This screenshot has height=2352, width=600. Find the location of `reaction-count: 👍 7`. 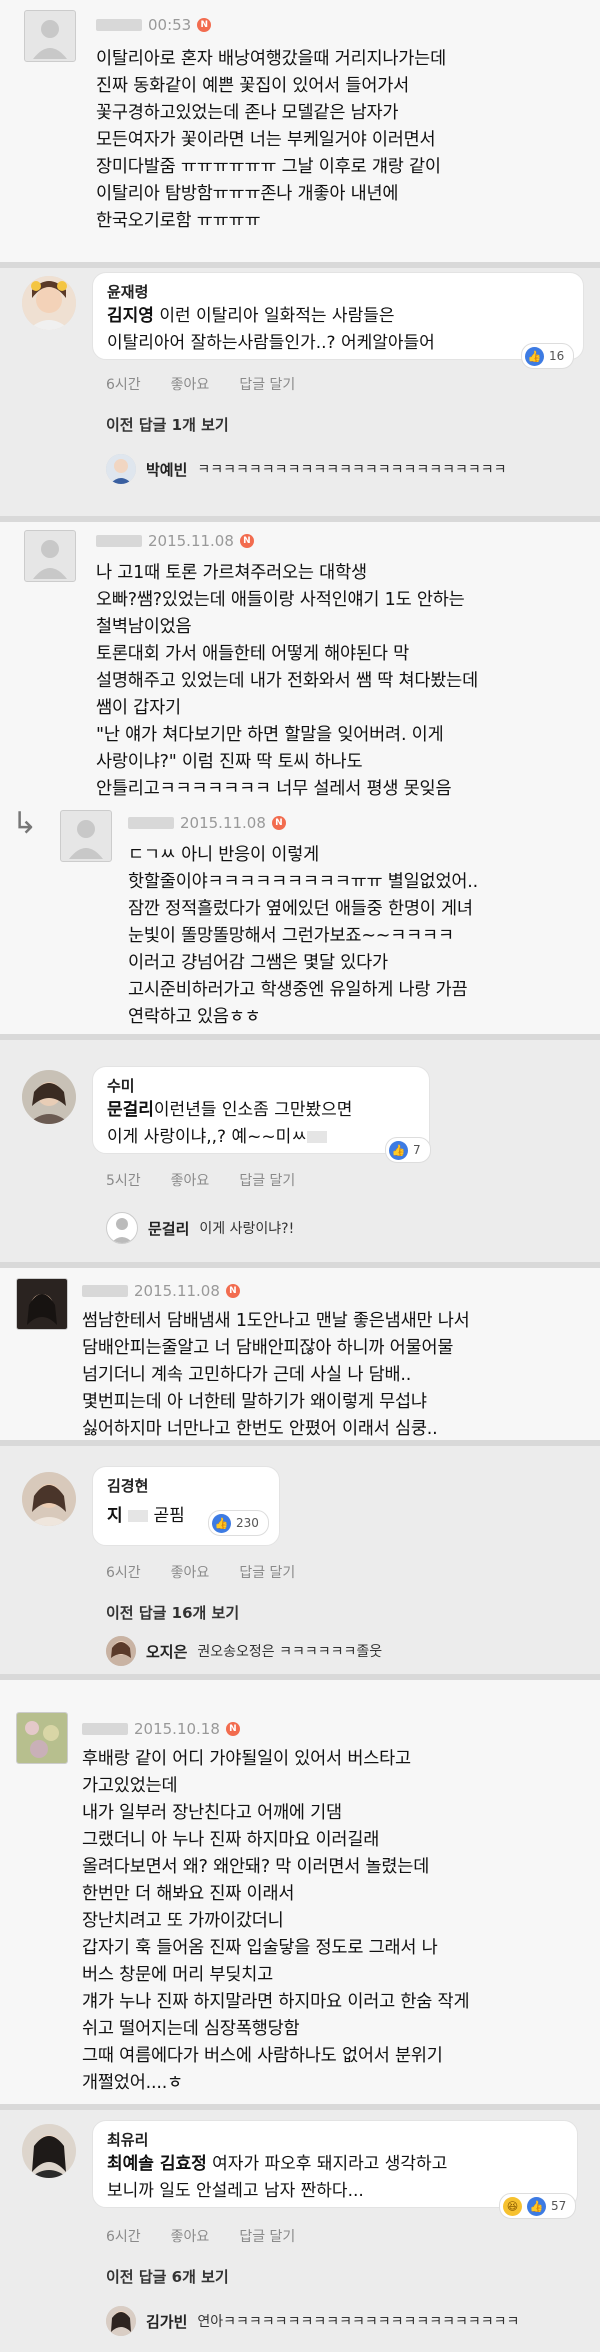

reaction-count: 👍 7 is located at coordinates (408, 1150).